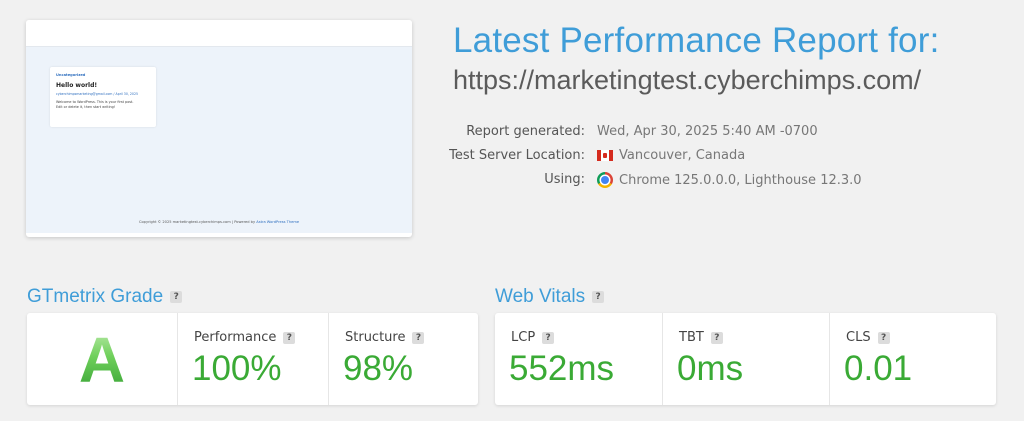 This screenshot has width=1024, height=421. I want to click on server-location-text: Vancouver, Canada, so click(682, 155).